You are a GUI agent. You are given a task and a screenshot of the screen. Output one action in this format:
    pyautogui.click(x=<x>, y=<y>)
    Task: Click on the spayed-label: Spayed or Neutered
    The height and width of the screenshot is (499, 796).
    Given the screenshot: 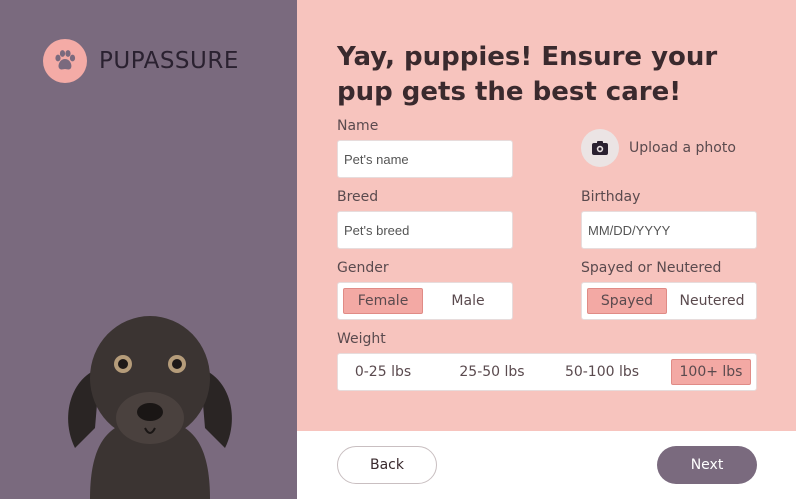 What is the action you would take?
    pyautogui.click(x=651, y=268)
    